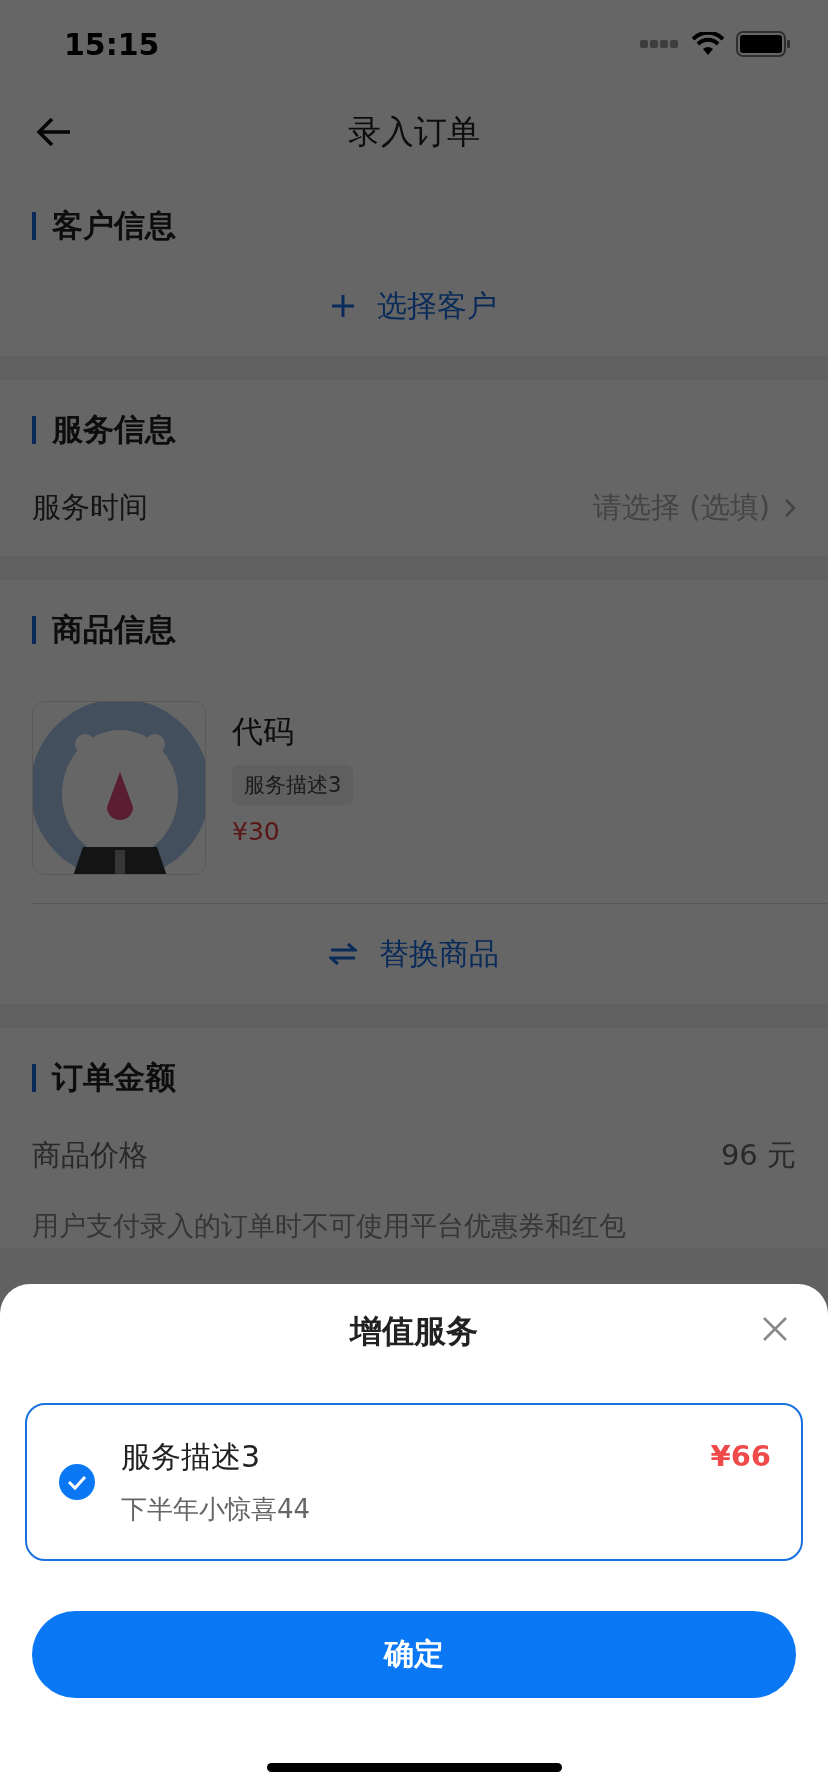 This screenshot has height=1792, width=828. What do you see at coordinates (414, 1331) in the screenshot?
I see `sheet-title: 增值服务` at bounding box center [414, 1331].